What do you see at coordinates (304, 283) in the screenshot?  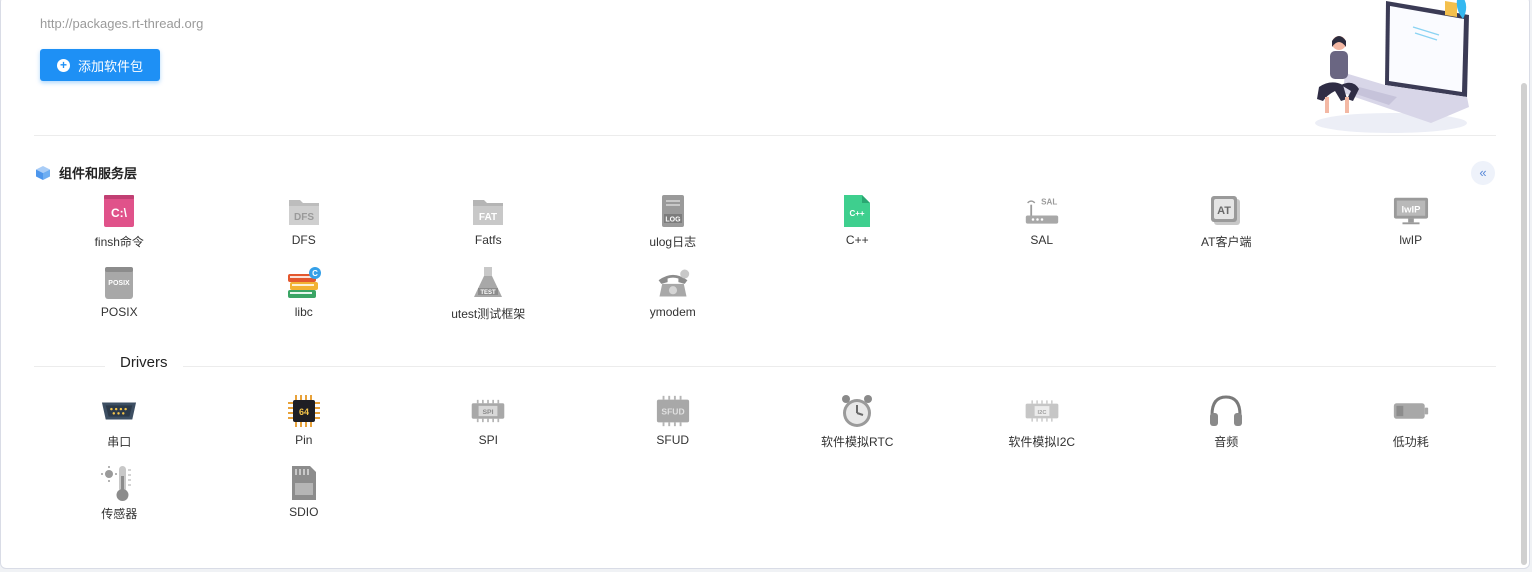 I see `books-icon: C` at bounding box center [304, 283].